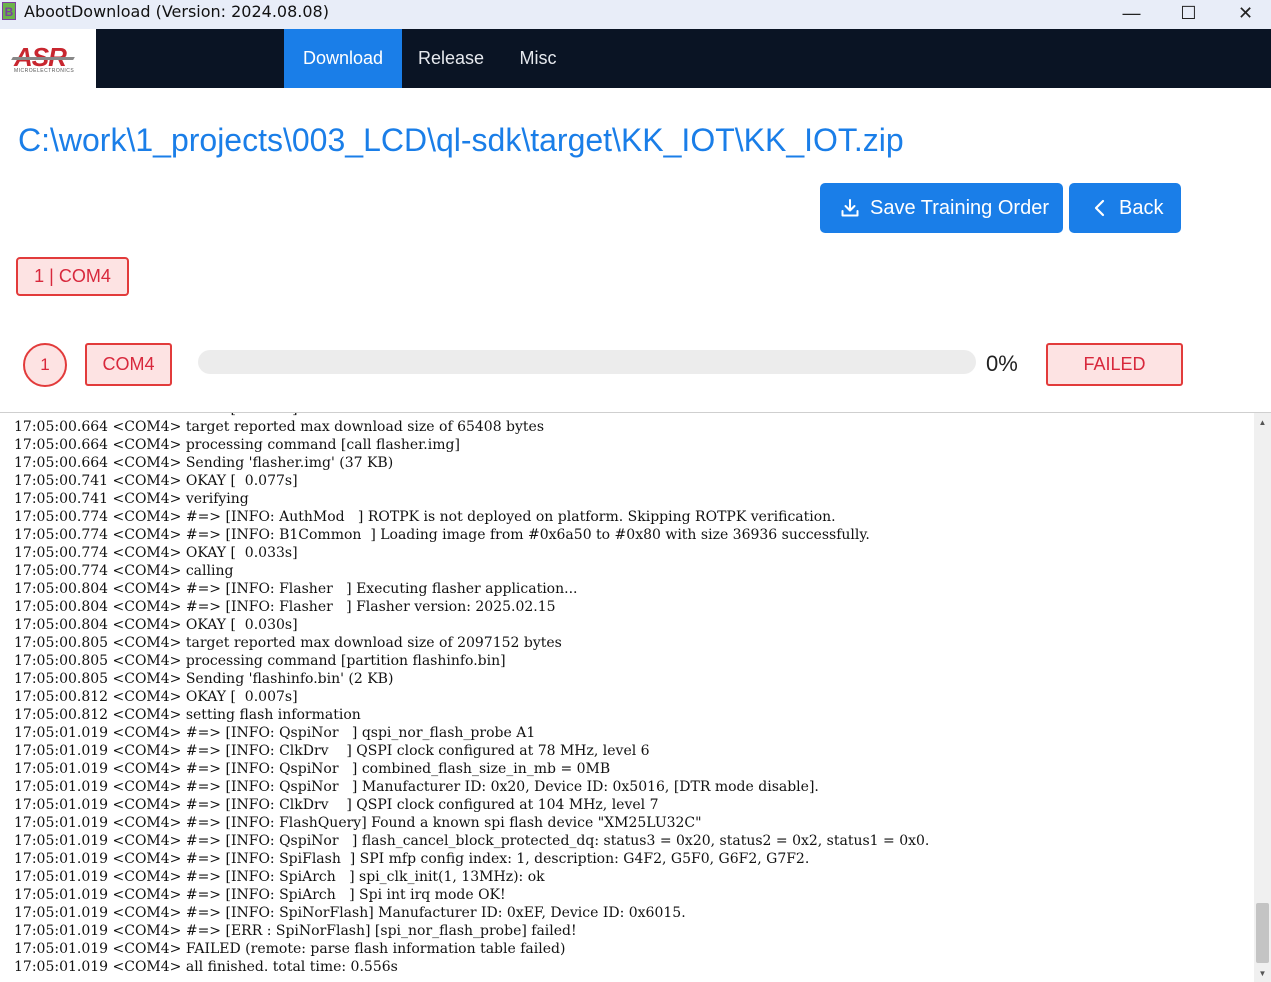  I want to click on tab-release: Release, so click(451, 58).